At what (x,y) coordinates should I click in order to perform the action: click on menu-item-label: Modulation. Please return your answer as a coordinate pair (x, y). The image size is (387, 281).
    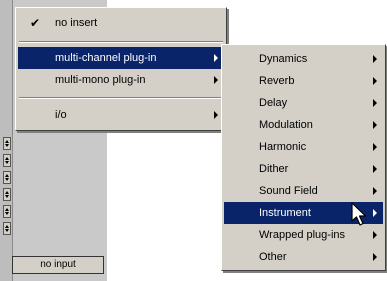
    Looking at the image, I should click on (286, 125).